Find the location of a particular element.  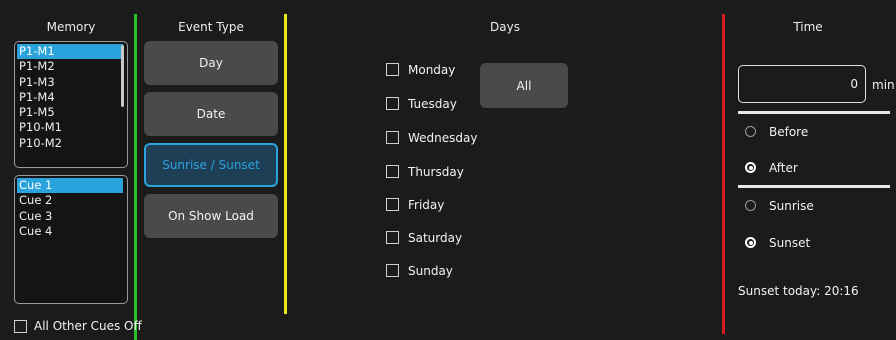

before-radio is located at coordinates (750, 131).